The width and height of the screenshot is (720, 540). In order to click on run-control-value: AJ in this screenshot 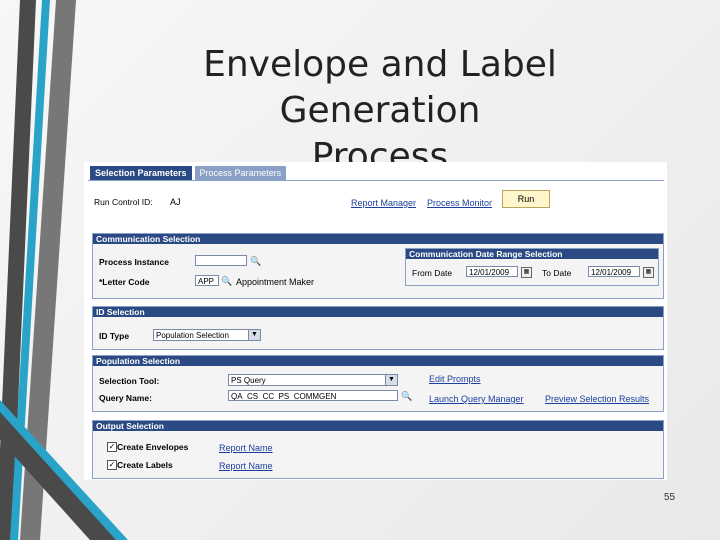, I will do `click(175, 202)`.